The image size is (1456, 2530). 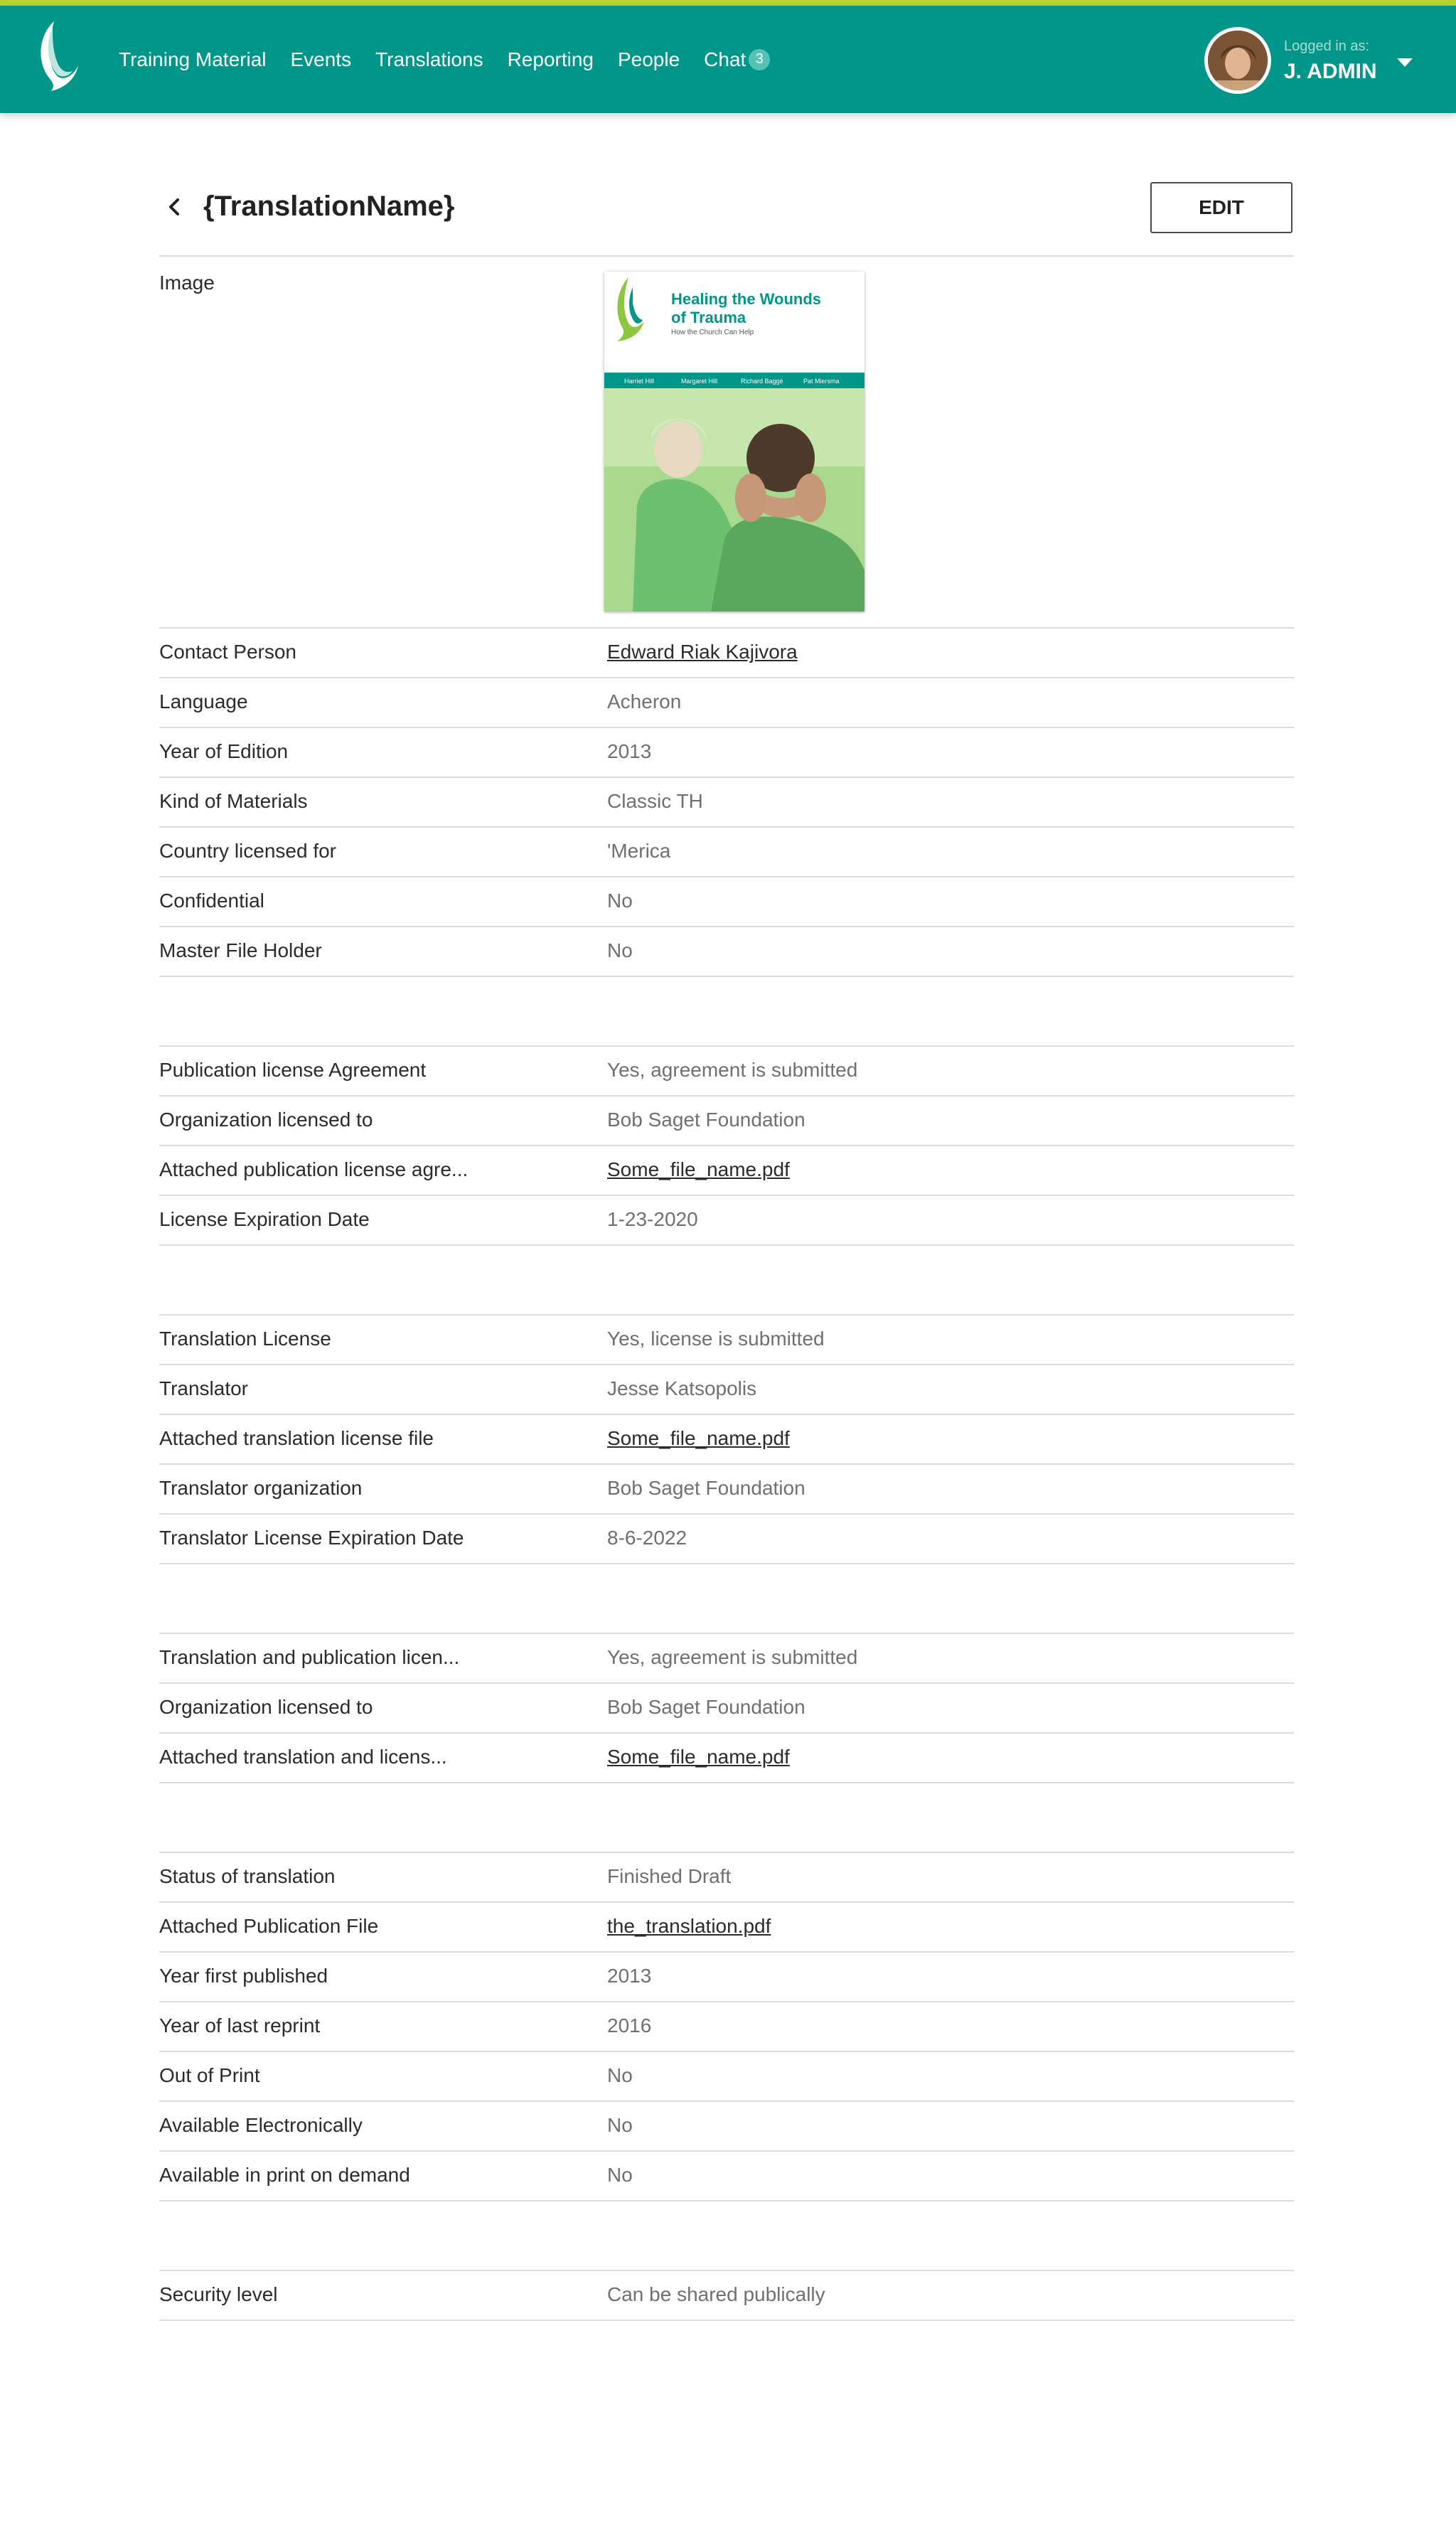 I want to click on page-title: {TranslationName}, so click(x=329, y=206).